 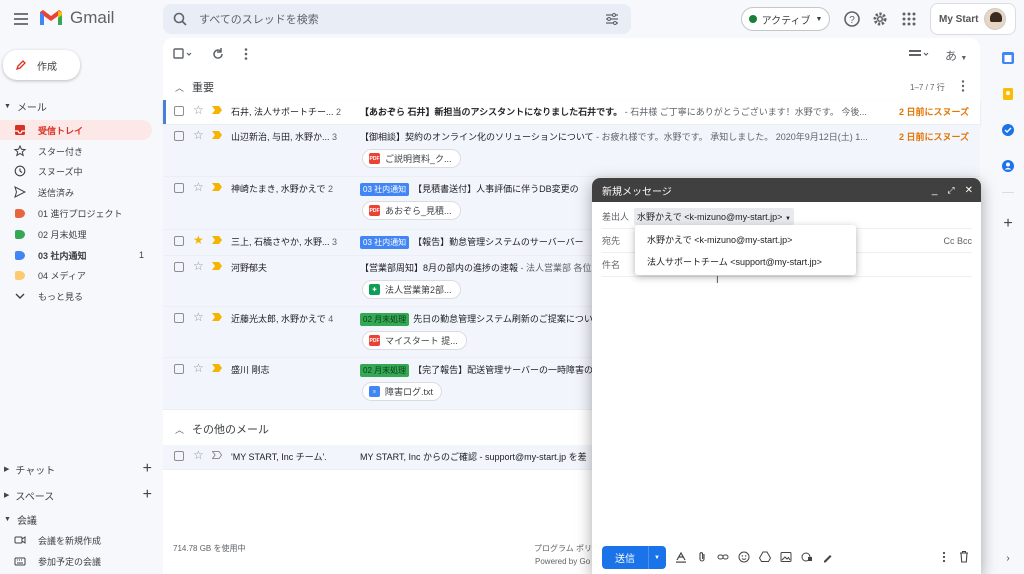 I want to click on search-input: すべてのスレッドを検索, so click(x=259, y=19).